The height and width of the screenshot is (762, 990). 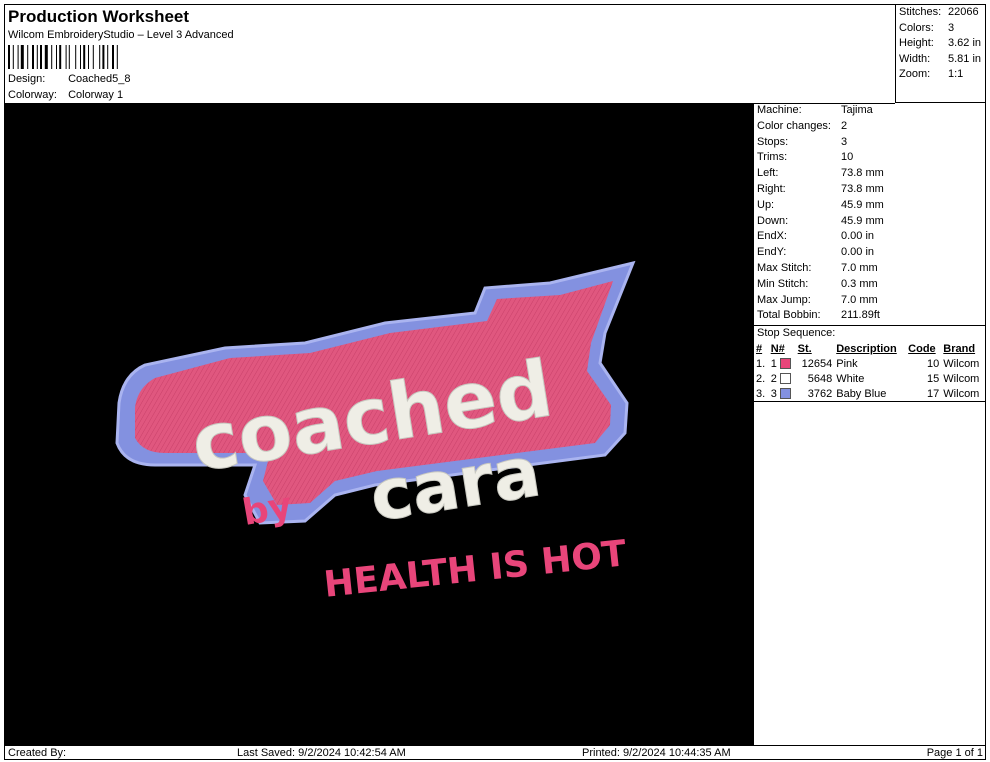 What do you see at coordinates (847, 157) in the screenshot?
I see `spec-value: 10` at bounding box center [847, 157].